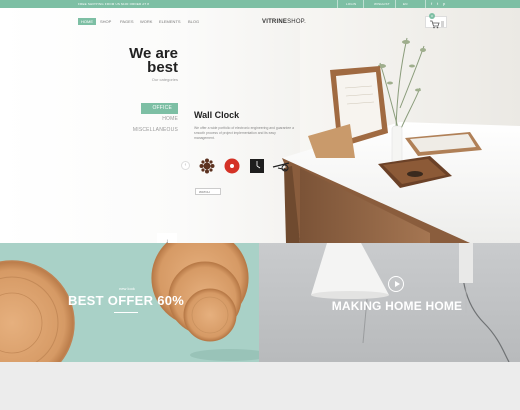 This screenshot has width=520, height=410. Describe the element at coordinates (382, 4) in the screenshot. I see `wishlist-link: WISHLIST` at that location.